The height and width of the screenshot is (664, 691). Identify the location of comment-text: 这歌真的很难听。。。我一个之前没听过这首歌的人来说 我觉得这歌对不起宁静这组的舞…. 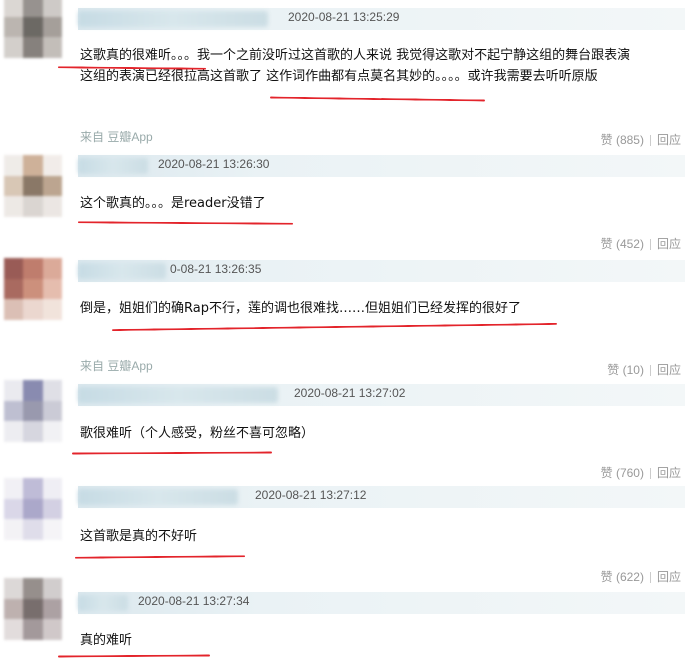
(375, 66).